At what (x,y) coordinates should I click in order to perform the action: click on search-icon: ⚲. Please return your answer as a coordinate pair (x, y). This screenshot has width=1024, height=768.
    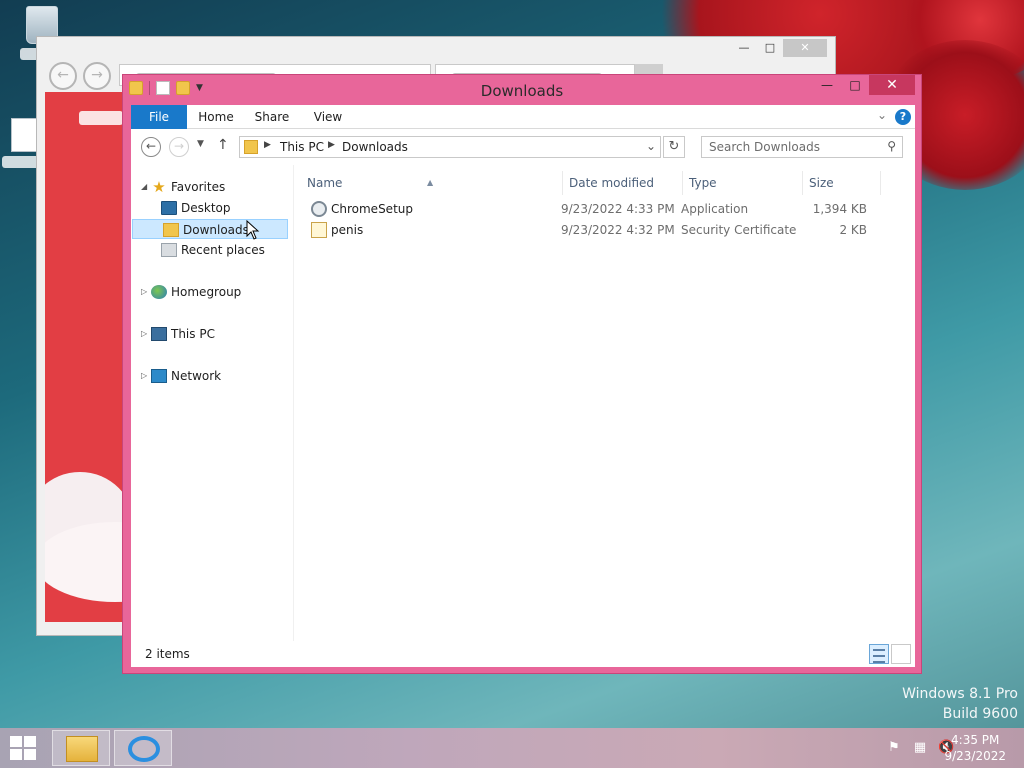
    Looking at the image, I should click on (891, 146).